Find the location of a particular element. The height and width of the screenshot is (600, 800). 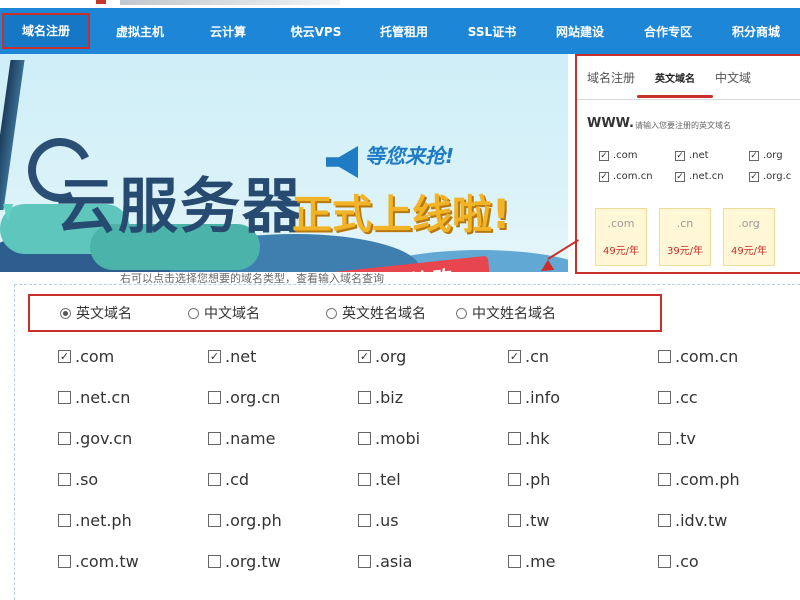

extension-checkbox: .org.tw is located at coordinates (283, 561).